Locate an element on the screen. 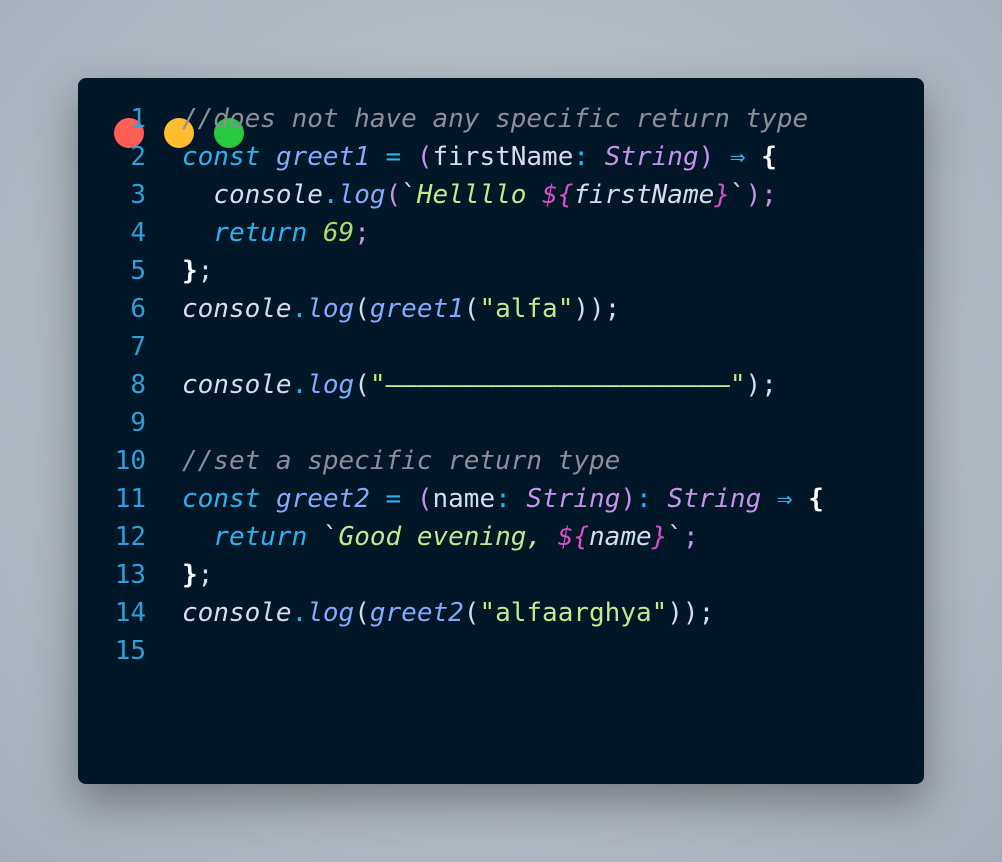 The width and height of the screenshot is (1002, 862). code-line: 4 return 69; is located at coordinates (224, 233).